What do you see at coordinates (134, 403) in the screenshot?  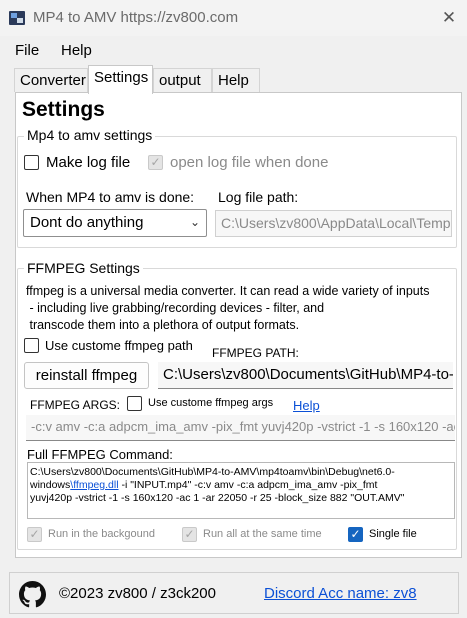 I see `use-custom-args-checkbox` at bounding box center [134, 403].